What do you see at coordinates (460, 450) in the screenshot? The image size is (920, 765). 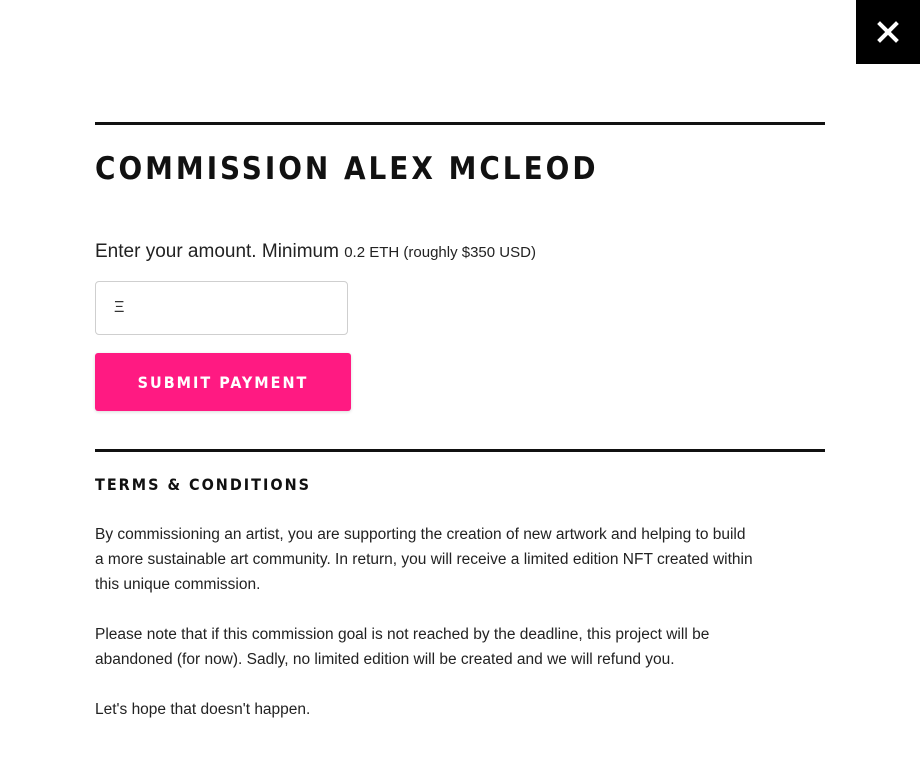 I see `section-divider` at bounding box center [460, 450].